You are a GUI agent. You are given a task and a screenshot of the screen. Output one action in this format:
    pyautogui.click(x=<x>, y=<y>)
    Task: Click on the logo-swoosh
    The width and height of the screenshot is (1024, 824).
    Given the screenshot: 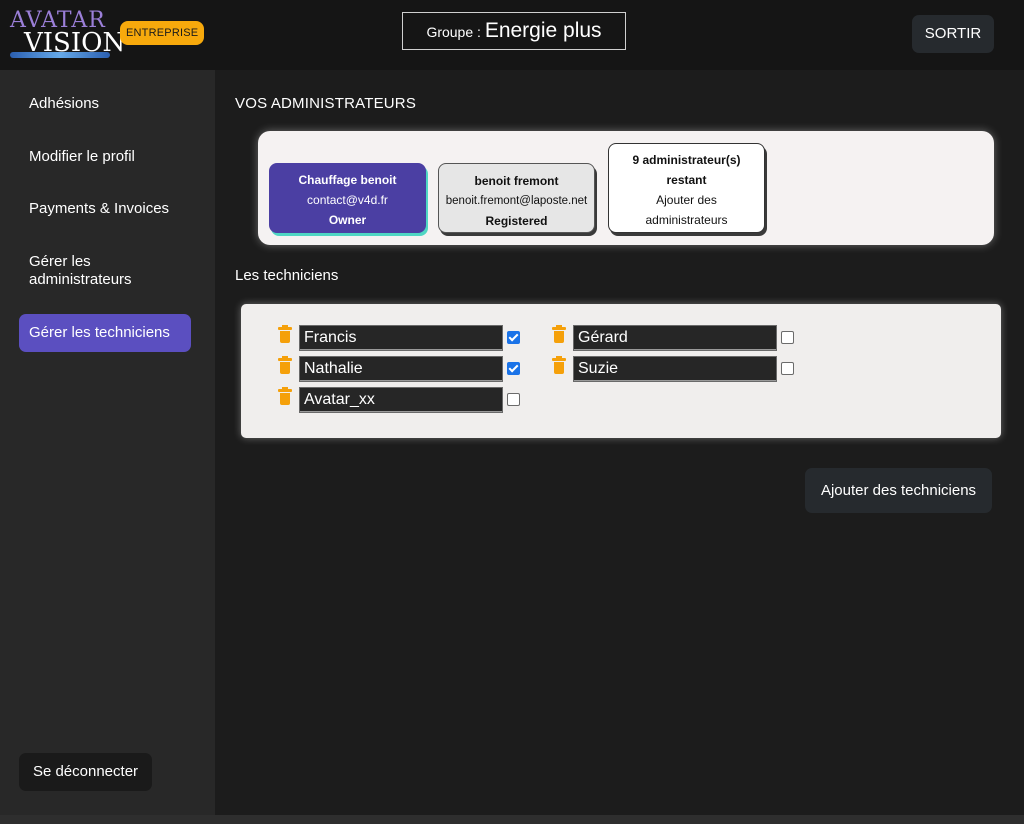 What is the action you would take?
    pyautogui.click(x=60, y=55)
    